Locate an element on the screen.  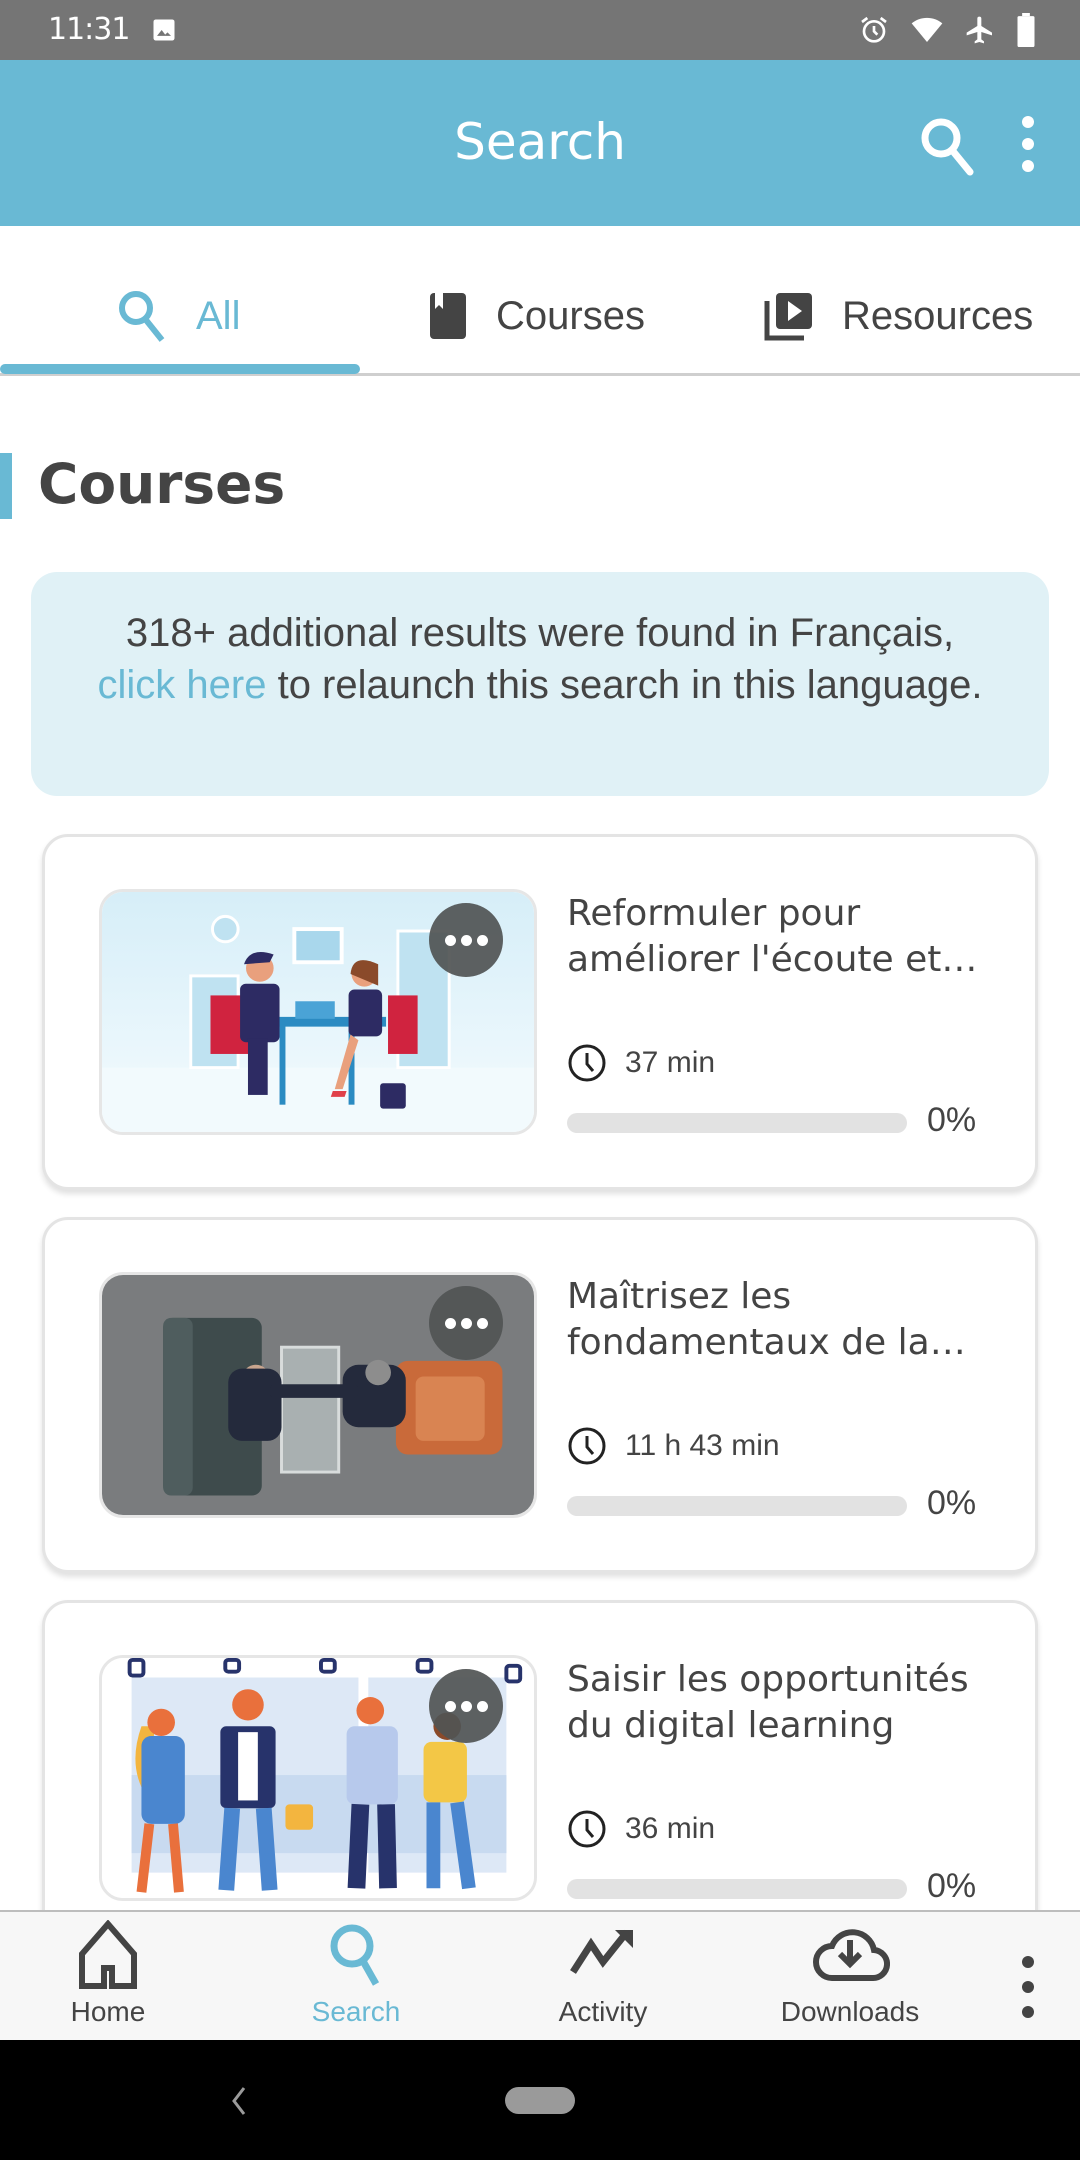
course-duration: 36 min is located at coordinates (641, 1829).